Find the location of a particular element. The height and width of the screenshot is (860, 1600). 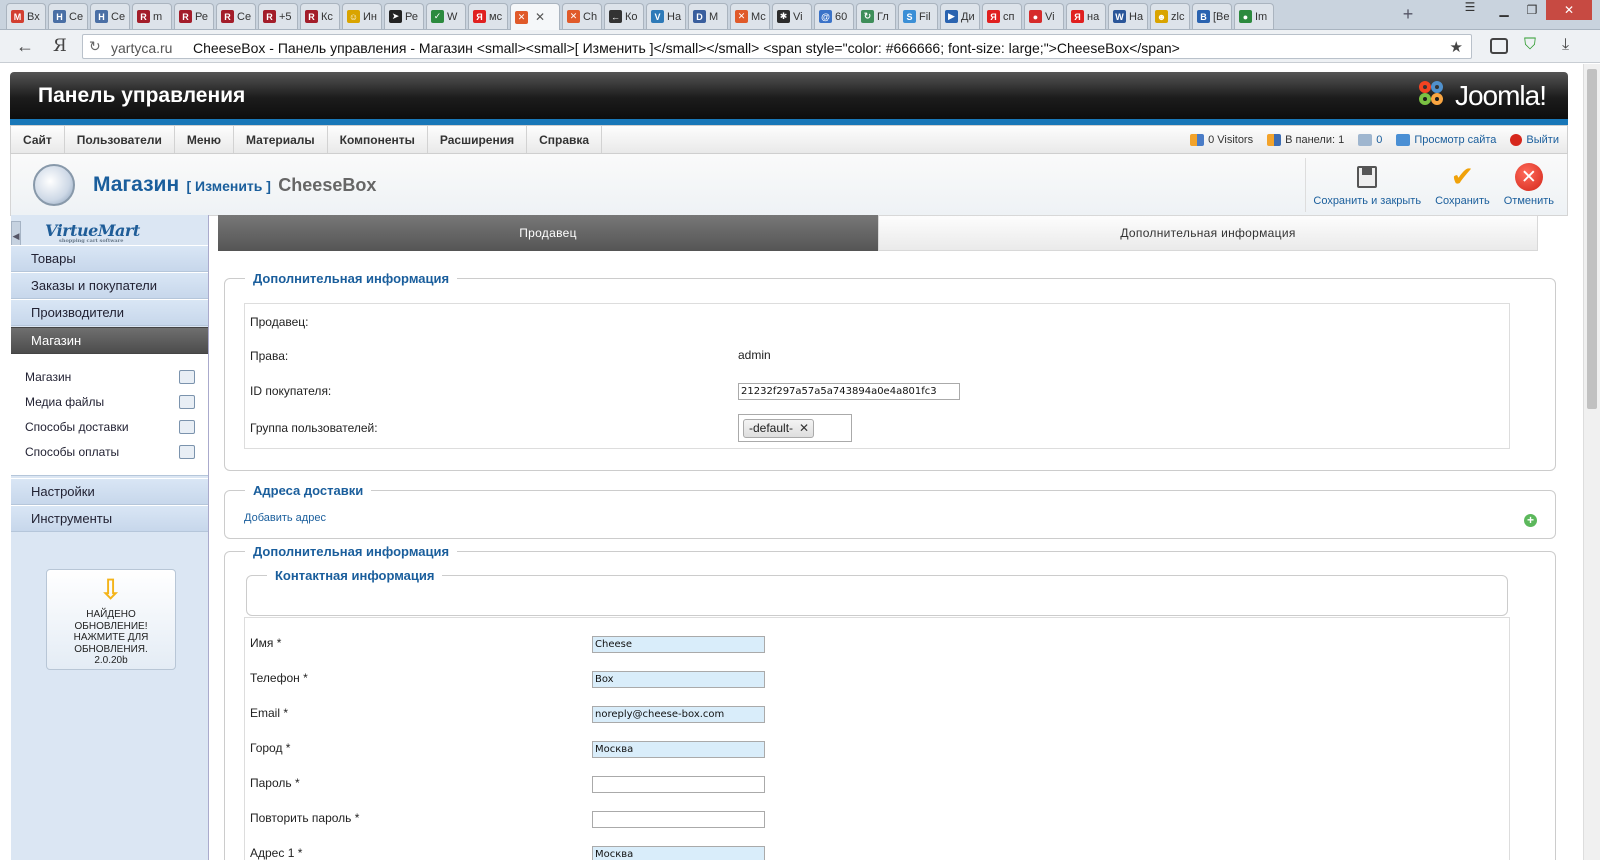

add-address-plus-icon: + is located at coordinates (1530, 520).